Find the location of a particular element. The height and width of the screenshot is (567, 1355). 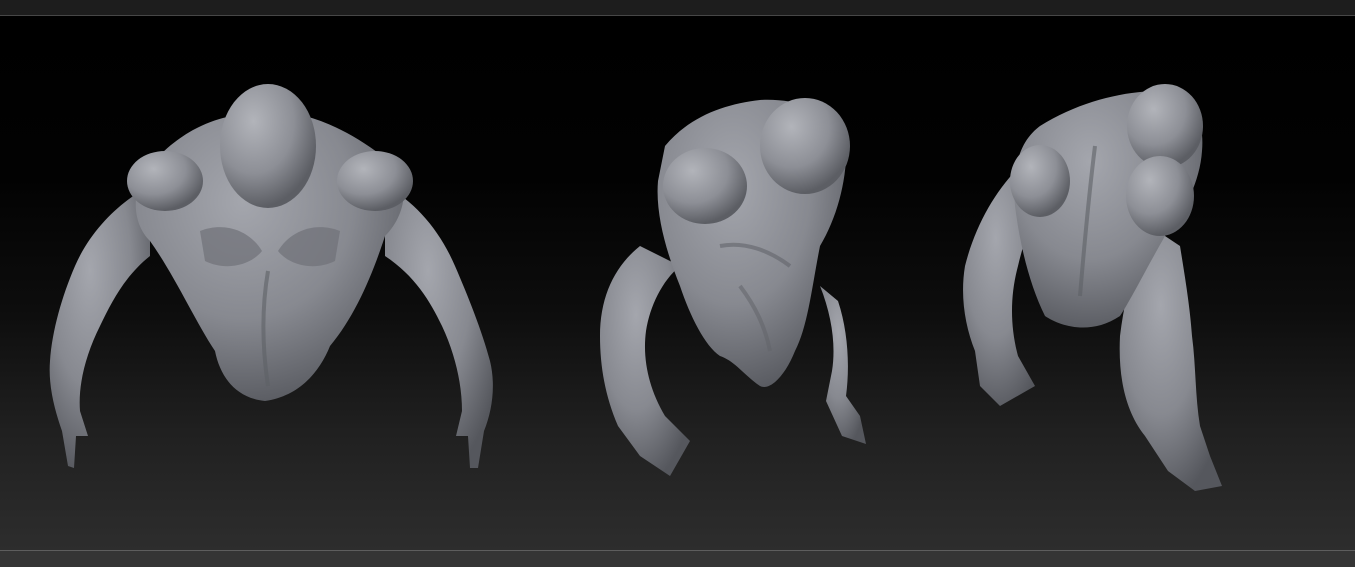

top-toolbar-strip is located at coordinates (677, 7).